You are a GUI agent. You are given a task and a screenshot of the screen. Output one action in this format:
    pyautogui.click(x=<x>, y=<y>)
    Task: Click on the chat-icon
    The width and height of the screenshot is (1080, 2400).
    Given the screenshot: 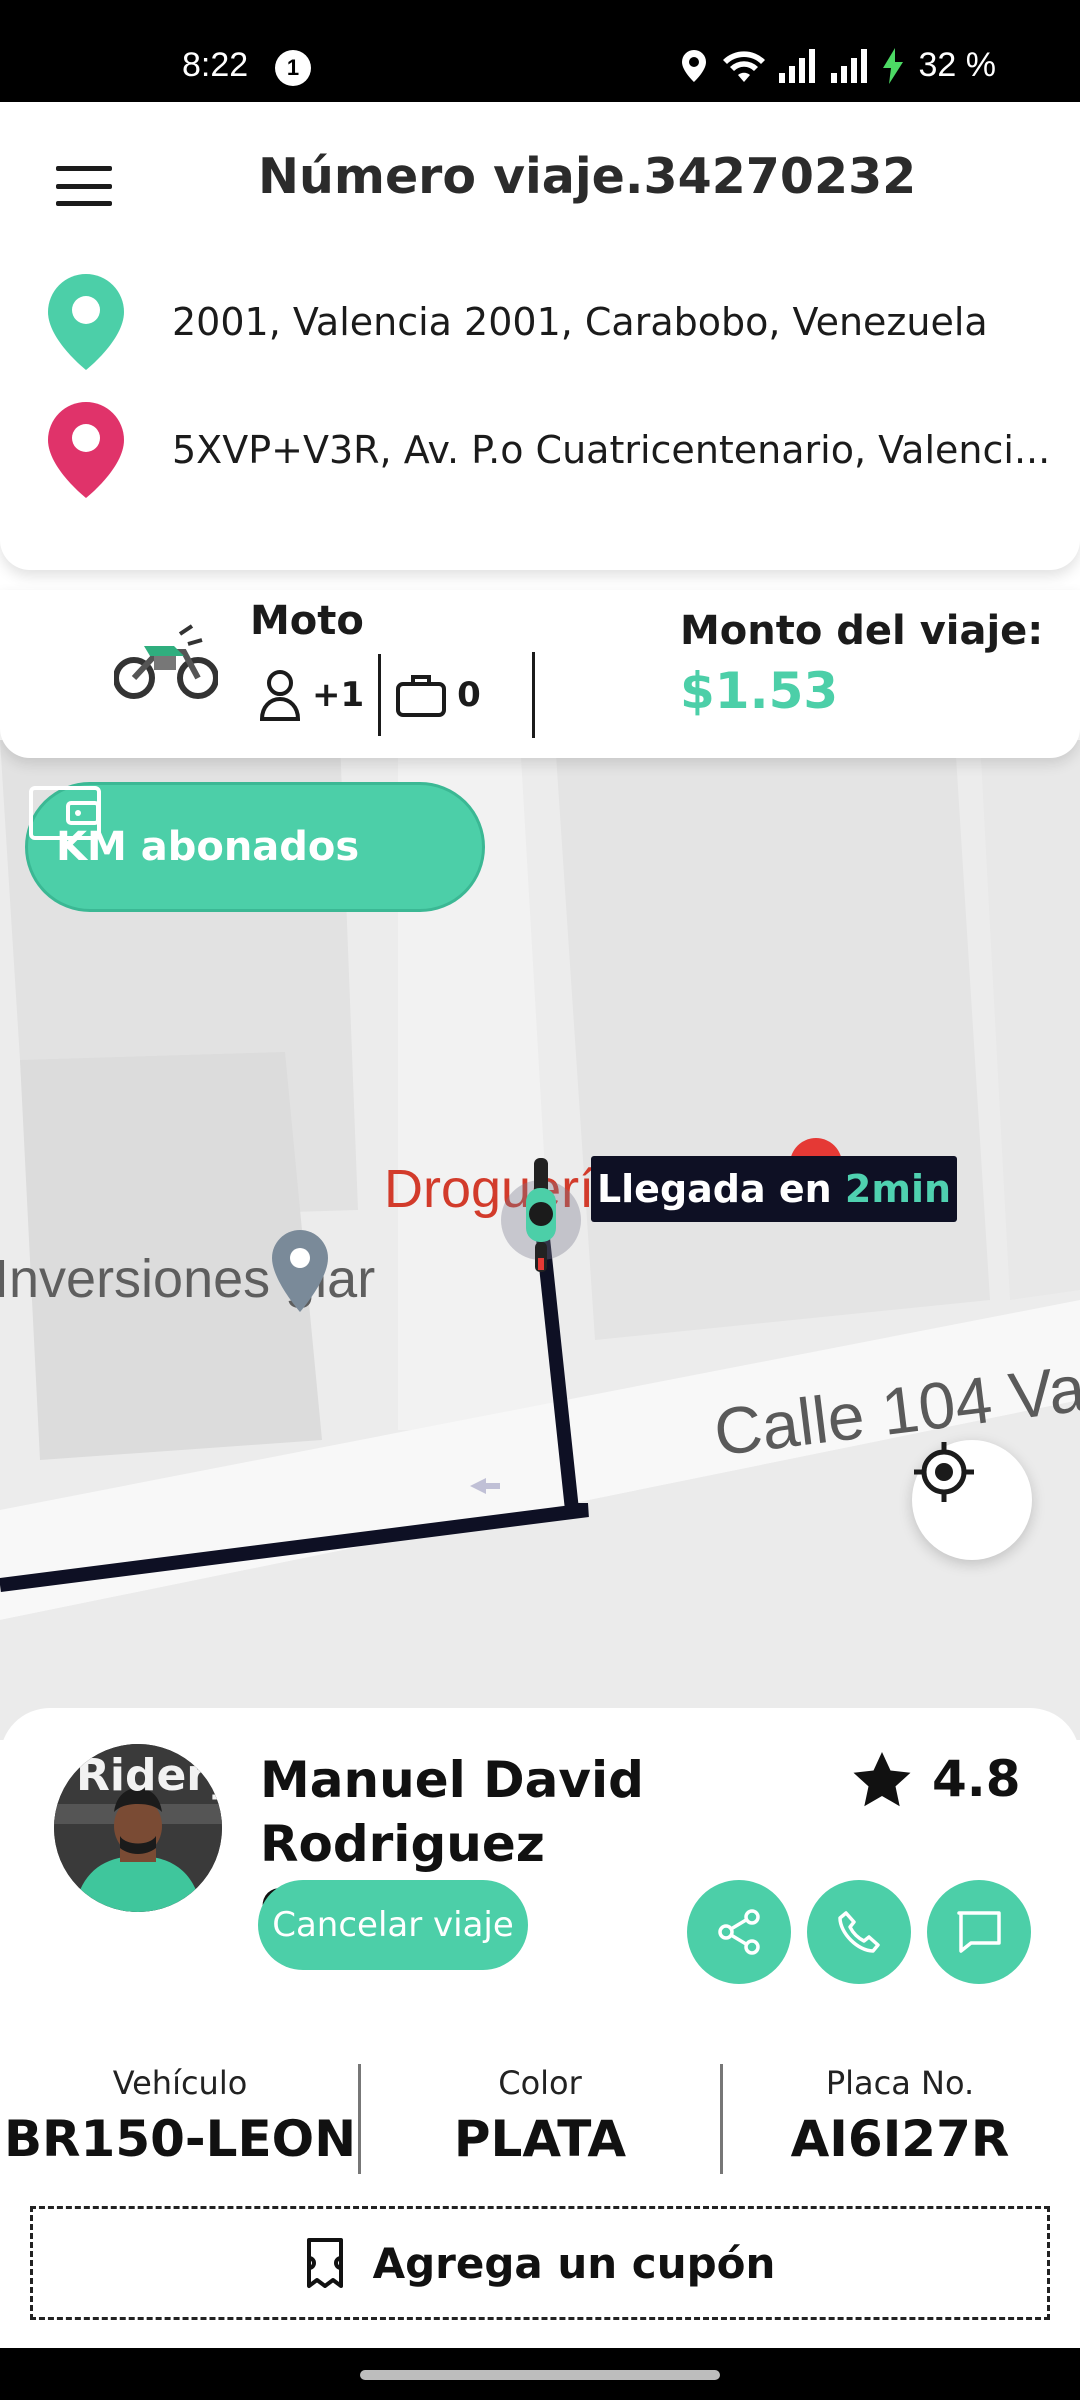 What is the action you would take?
    pyautogui.click(x=979, y=1932)
    